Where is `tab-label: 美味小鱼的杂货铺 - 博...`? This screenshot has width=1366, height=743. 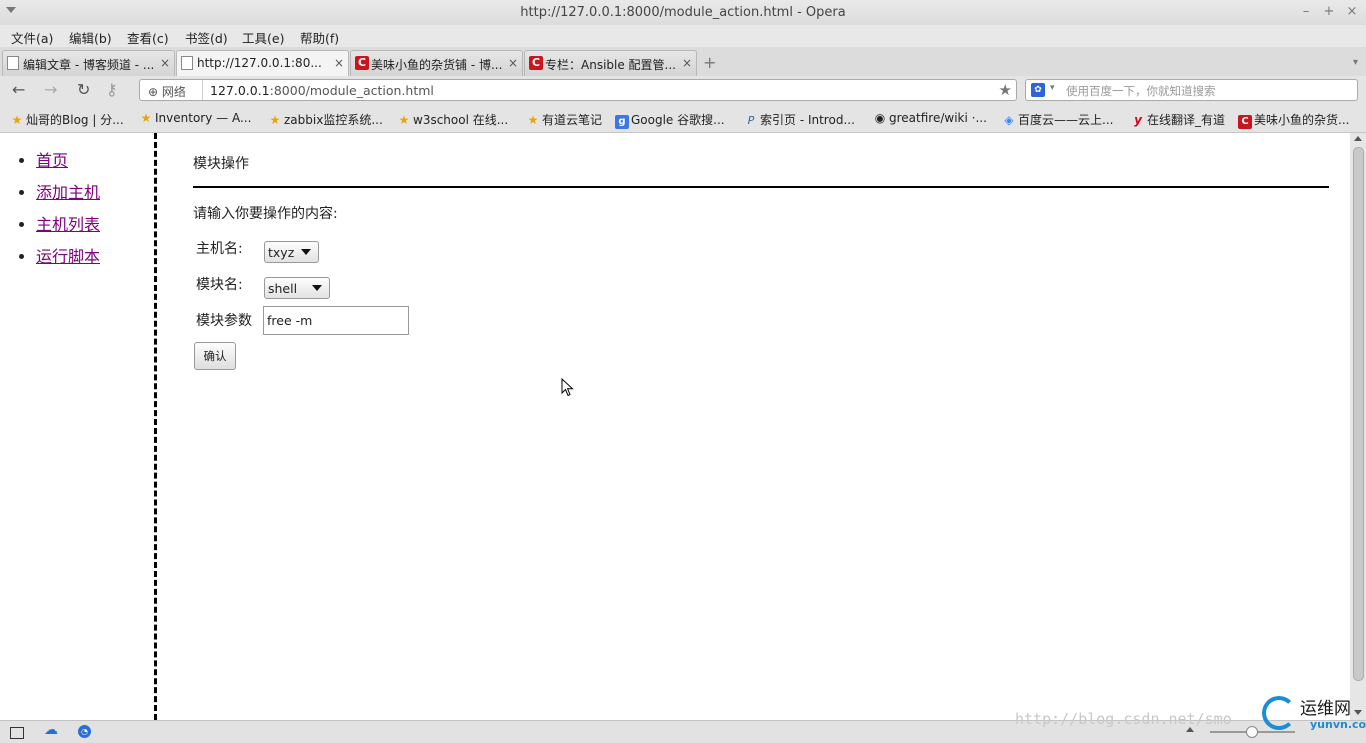
tab-label: 美味小鱼的杂货铺 - 博... is located at coordinates (437, 65).